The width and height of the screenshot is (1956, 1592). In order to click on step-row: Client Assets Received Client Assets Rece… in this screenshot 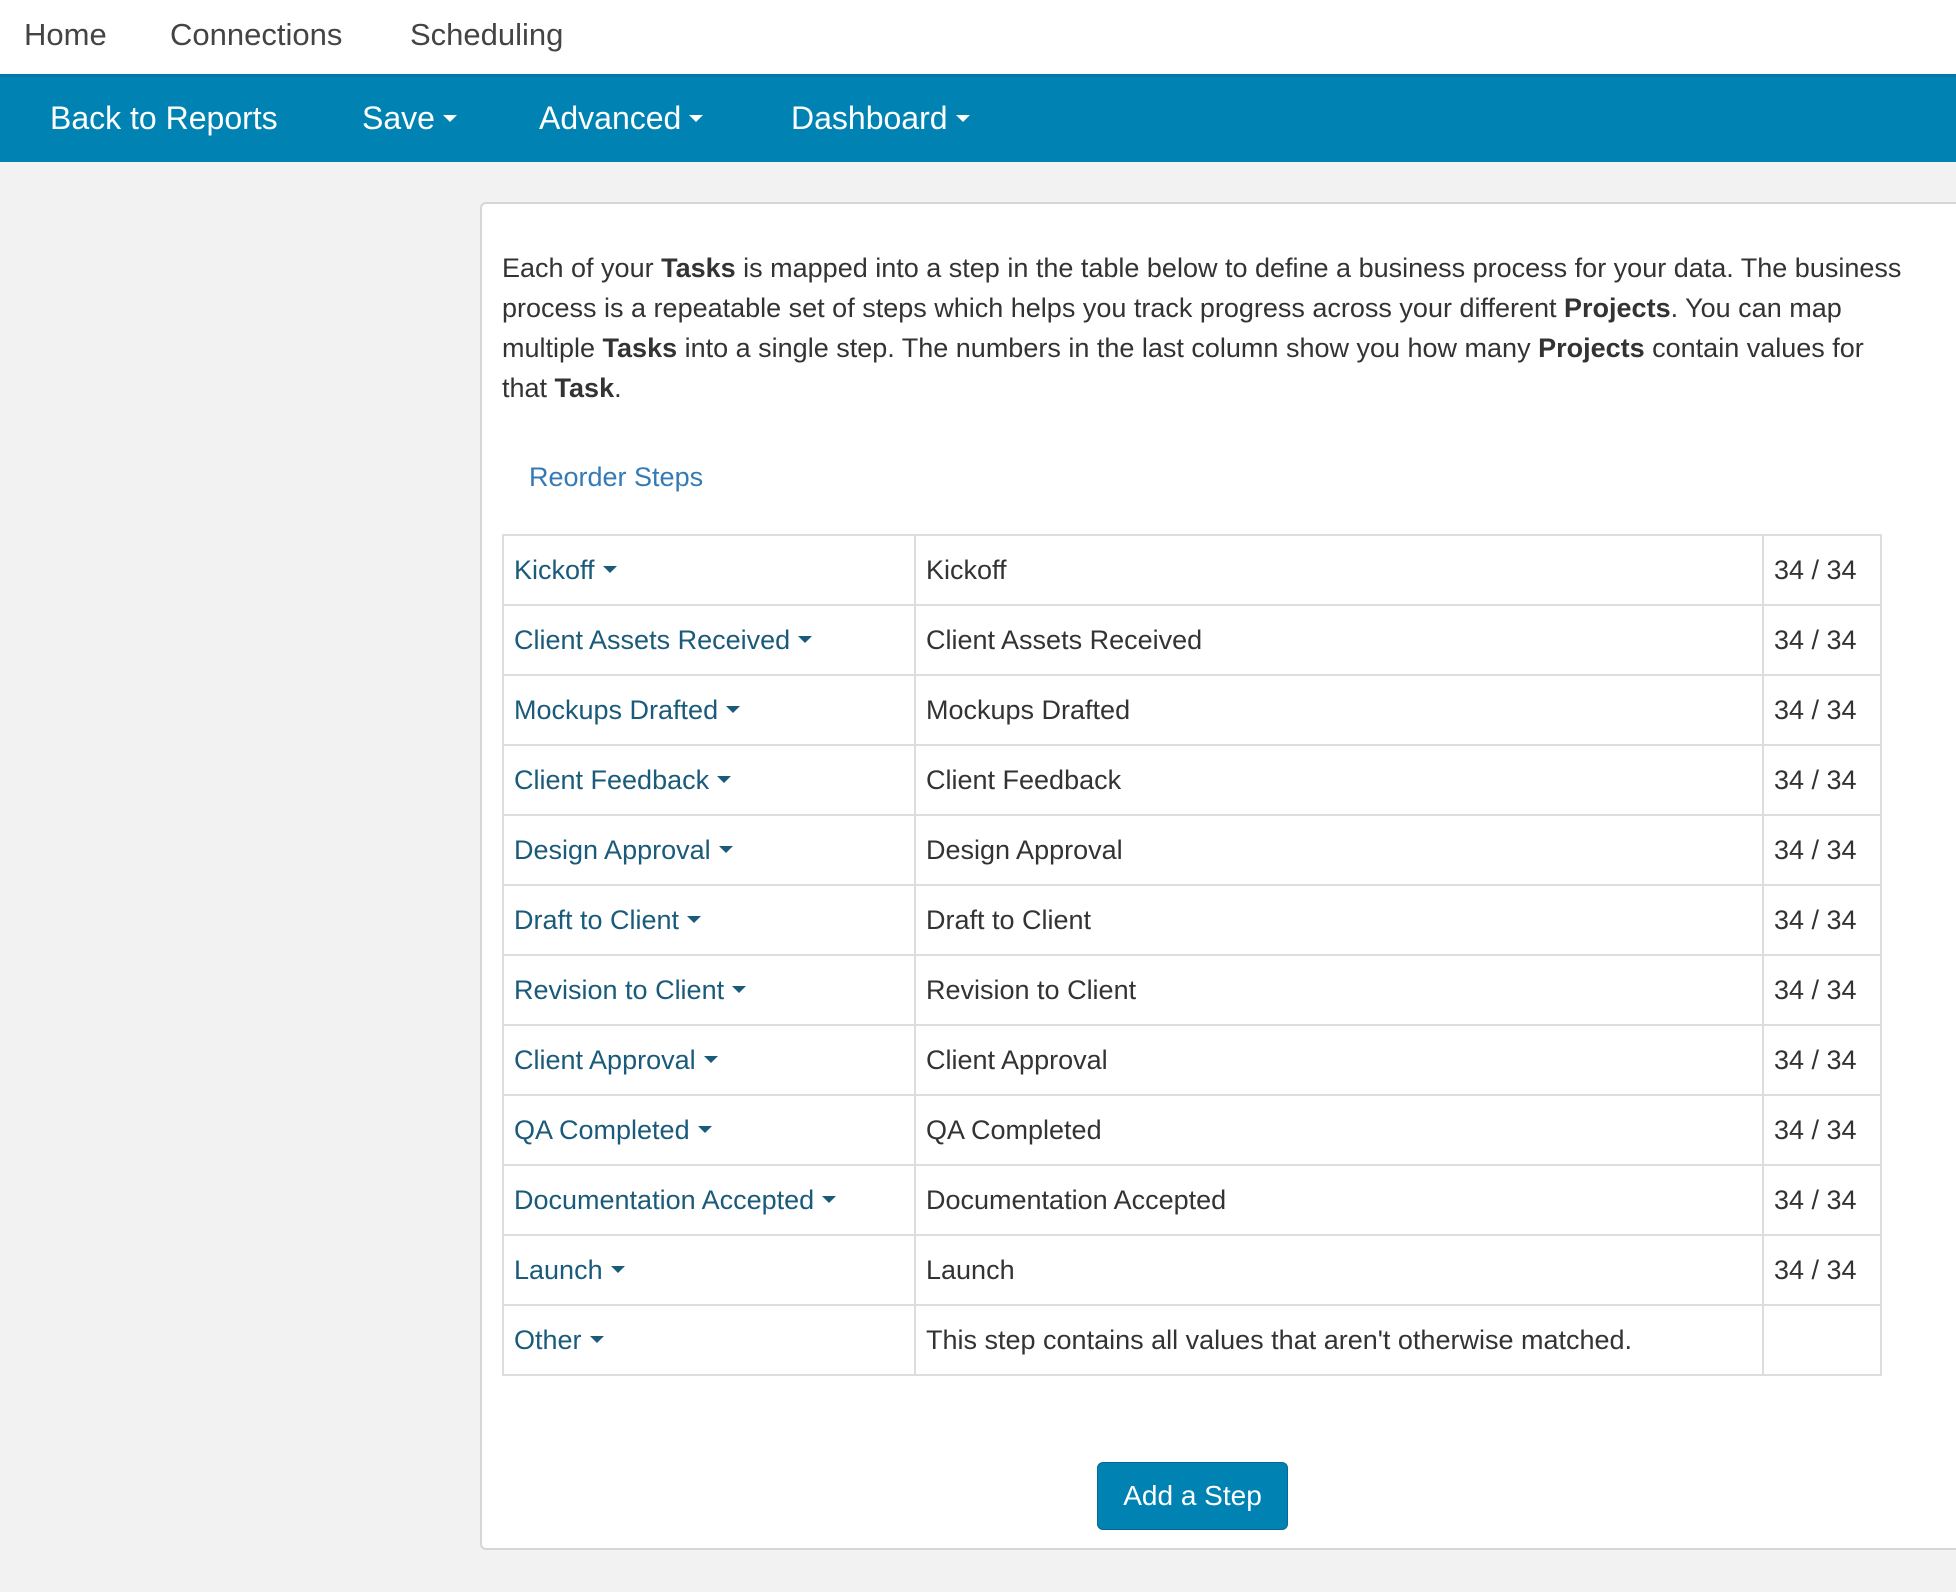, I will do `click(1192, 640)`.